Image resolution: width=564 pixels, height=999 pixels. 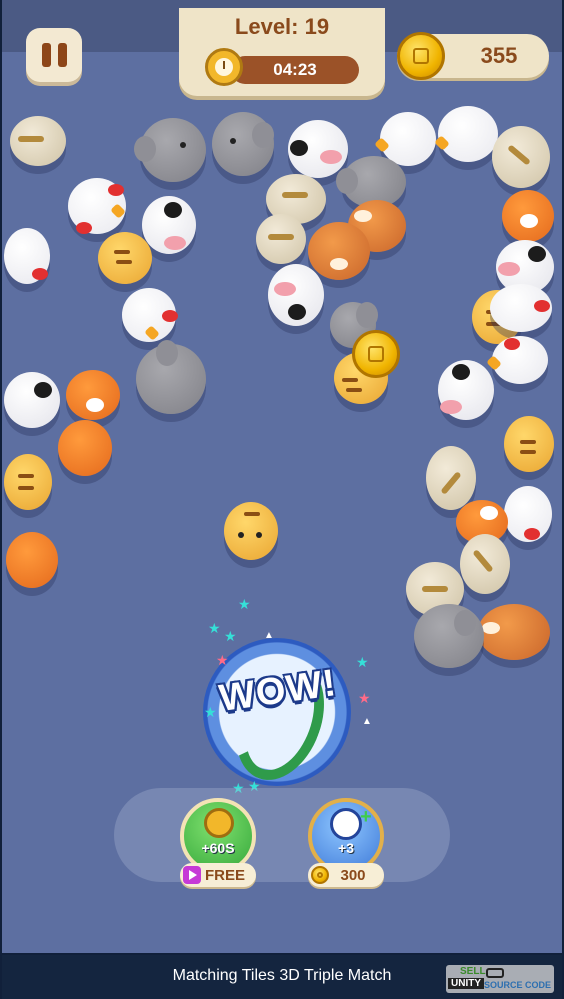 What do you see at coordinates (518, 985) in the screenshot?
I see `watermark-source-code: SOURCE CODE` at bounding box center [518, 985].